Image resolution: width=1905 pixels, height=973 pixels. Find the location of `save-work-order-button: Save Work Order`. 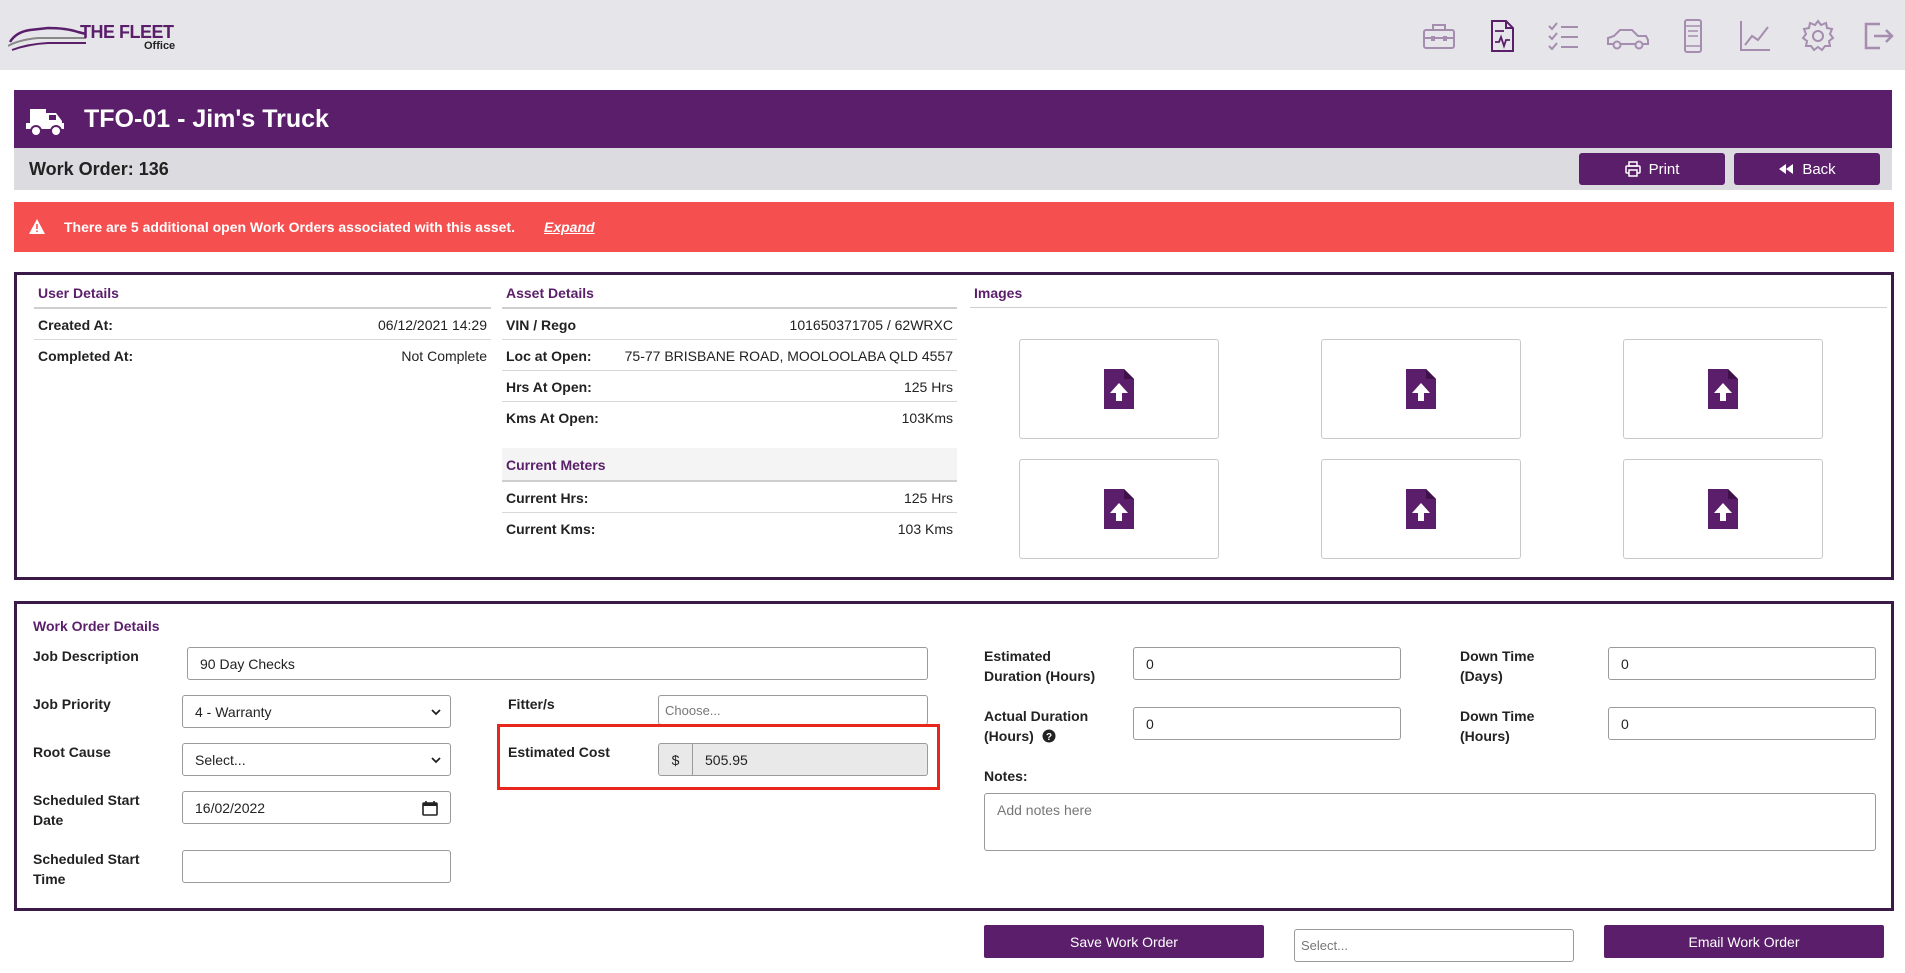

save-work-order-button: Save Work Order is located at coordinates (1124, 941).